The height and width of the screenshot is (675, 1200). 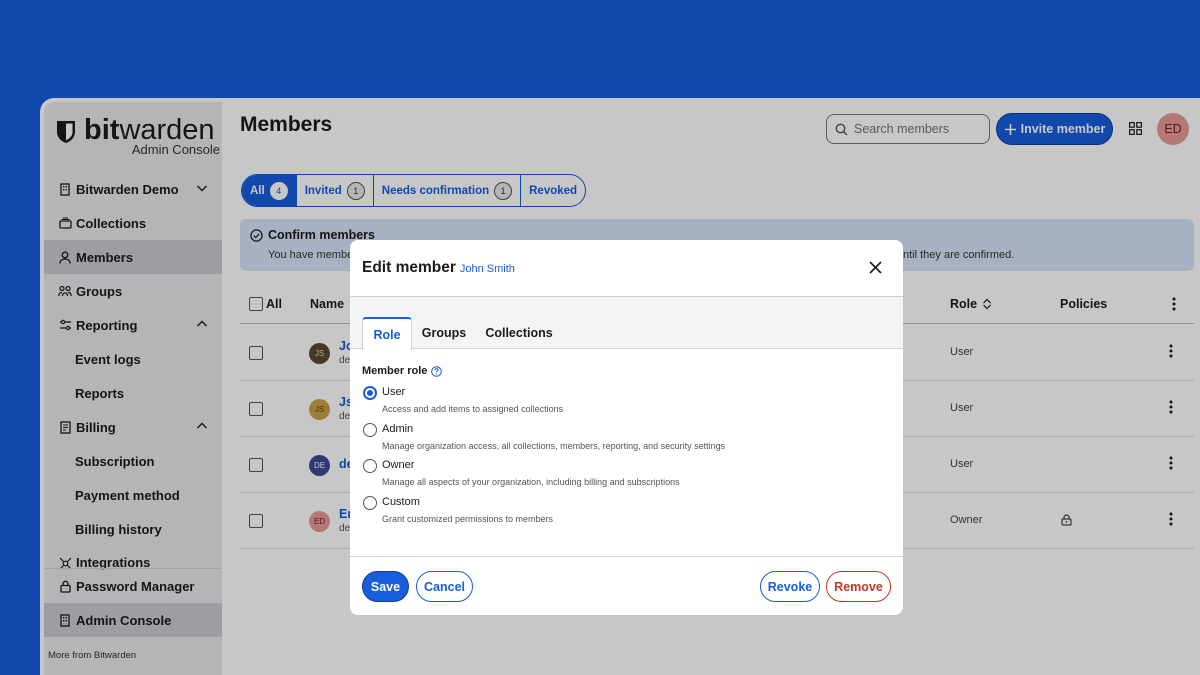 What do you see at coordinates (370, 393) in the screenshot?
I see `radio-user` at bounding box center [370, 393].